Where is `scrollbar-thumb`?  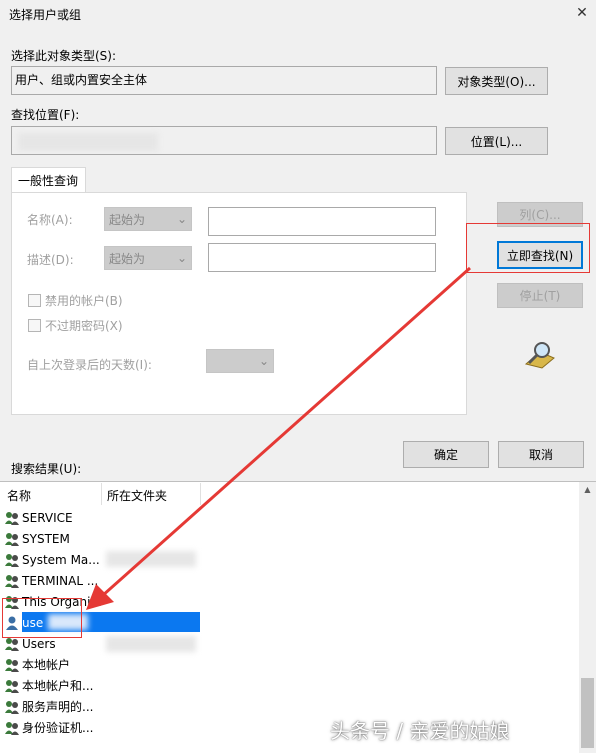
scrollbar-thumb is located at coordinates (587, 713).